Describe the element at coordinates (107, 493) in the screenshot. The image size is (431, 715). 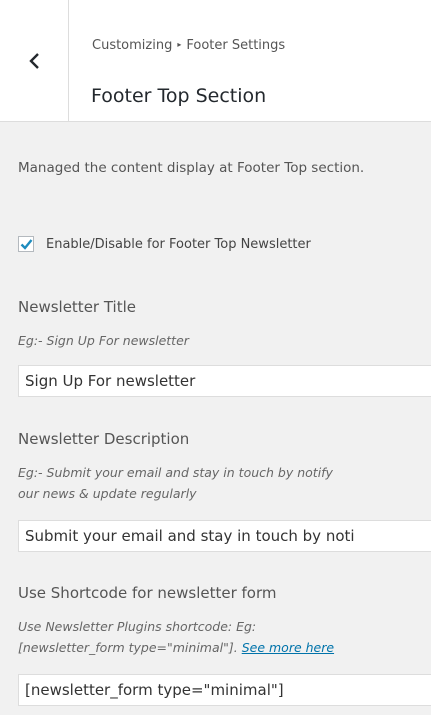
I see `newsletter-description-hint-line2: our news & update regularly` at that location.